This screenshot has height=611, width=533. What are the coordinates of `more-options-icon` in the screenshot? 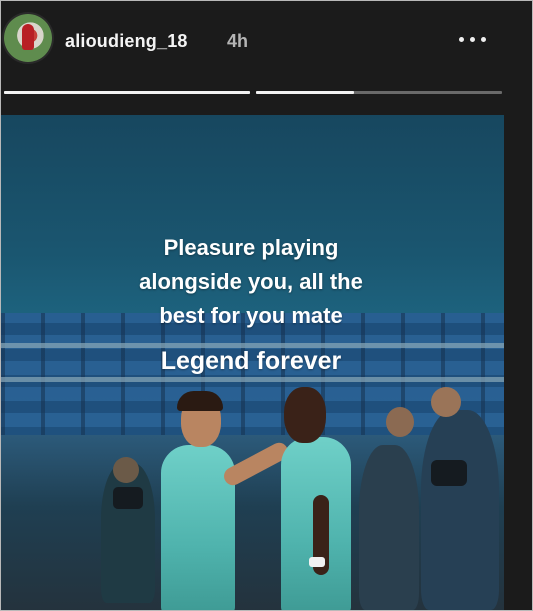 It's located at (472, 39).